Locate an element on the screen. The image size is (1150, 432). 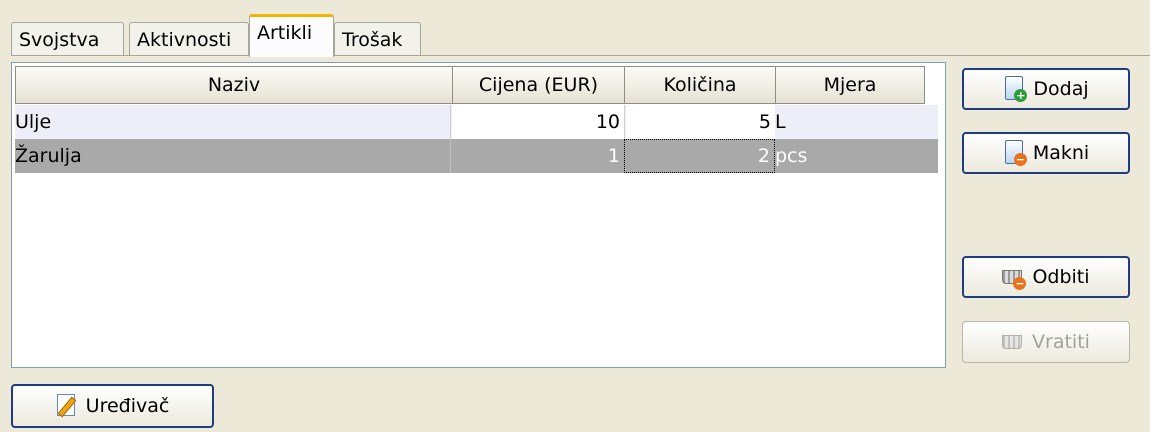
editor-button: Uređivač is located at coordinates (112, 406).